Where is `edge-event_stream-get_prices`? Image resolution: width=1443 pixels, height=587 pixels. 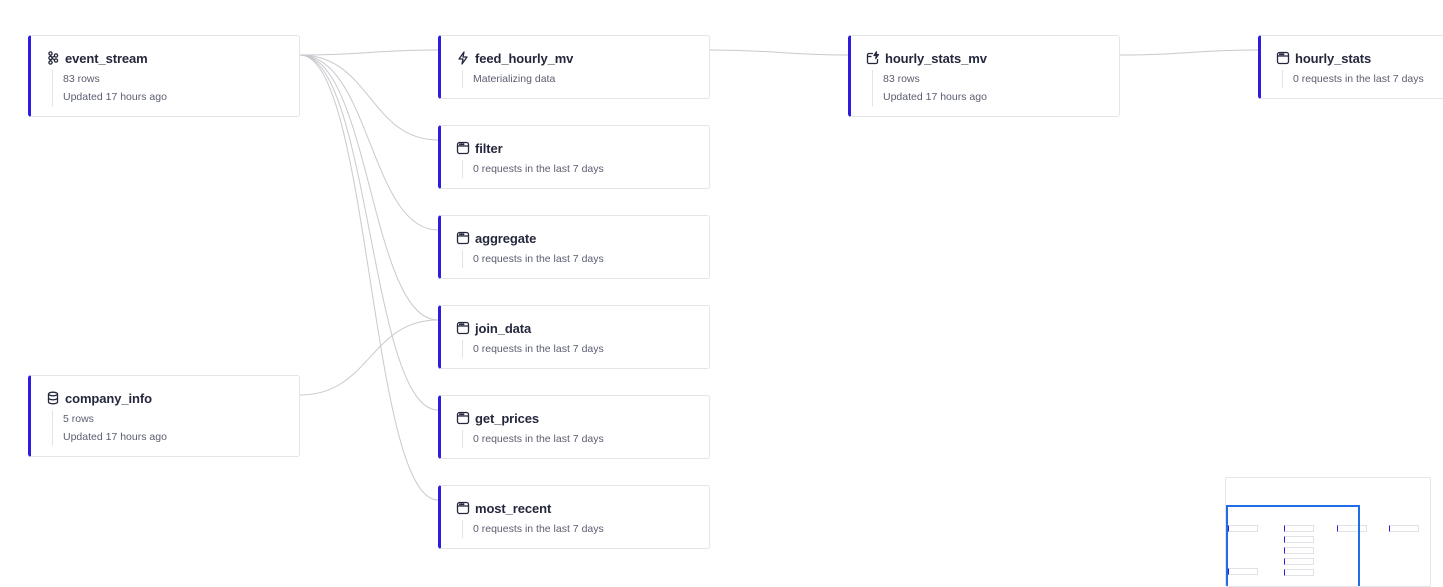
edge-event_stream-get_prices is located at coordinates (369, 232).